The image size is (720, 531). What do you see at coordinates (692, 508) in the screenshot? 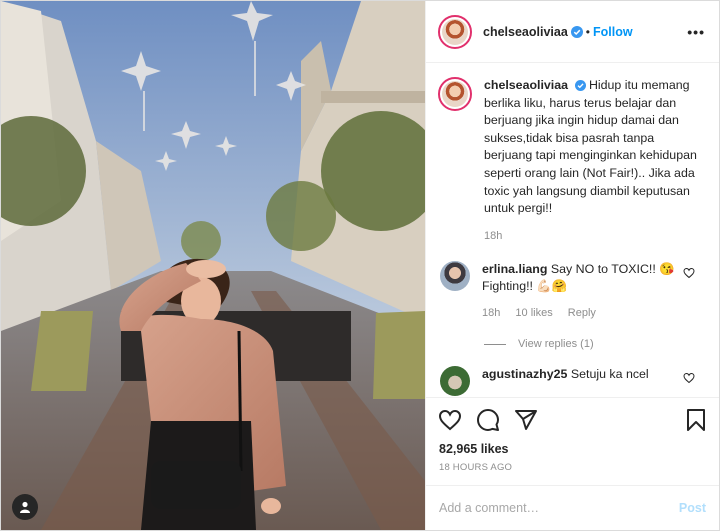
I see `post-comment-button: Post` at bounding box center [692, 508].